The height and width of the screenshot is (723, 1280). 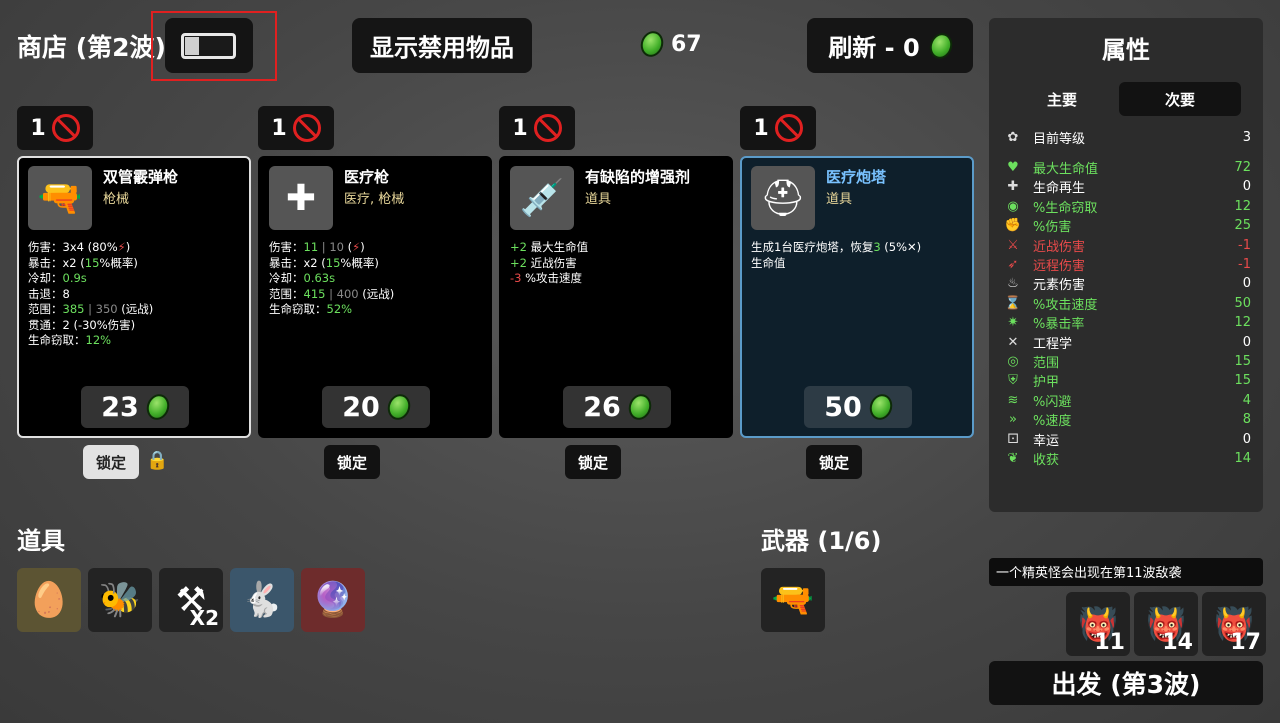 I want to click on stat-segment: 385, so click(x=73, y=309).